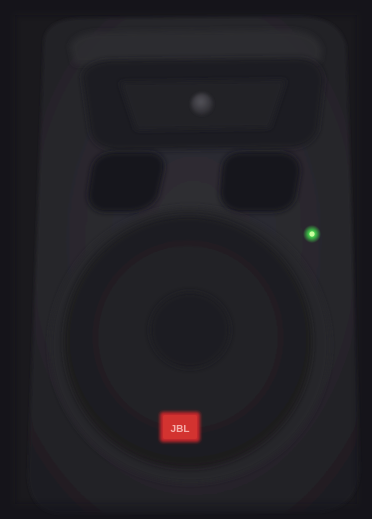 The image size is (372, 519). What do you see at coordinates (190, 330) in the screenshot?
I see `woofer-dust-cap` at bounding box center [190, 330].